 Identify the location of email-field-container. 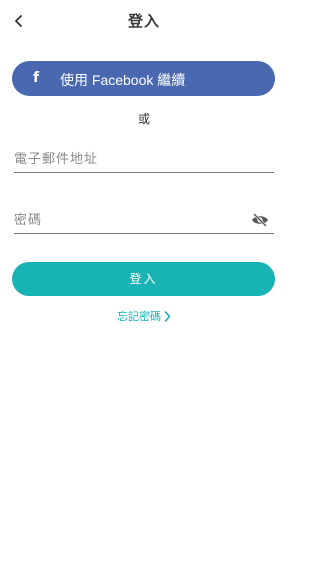
(144, 160).